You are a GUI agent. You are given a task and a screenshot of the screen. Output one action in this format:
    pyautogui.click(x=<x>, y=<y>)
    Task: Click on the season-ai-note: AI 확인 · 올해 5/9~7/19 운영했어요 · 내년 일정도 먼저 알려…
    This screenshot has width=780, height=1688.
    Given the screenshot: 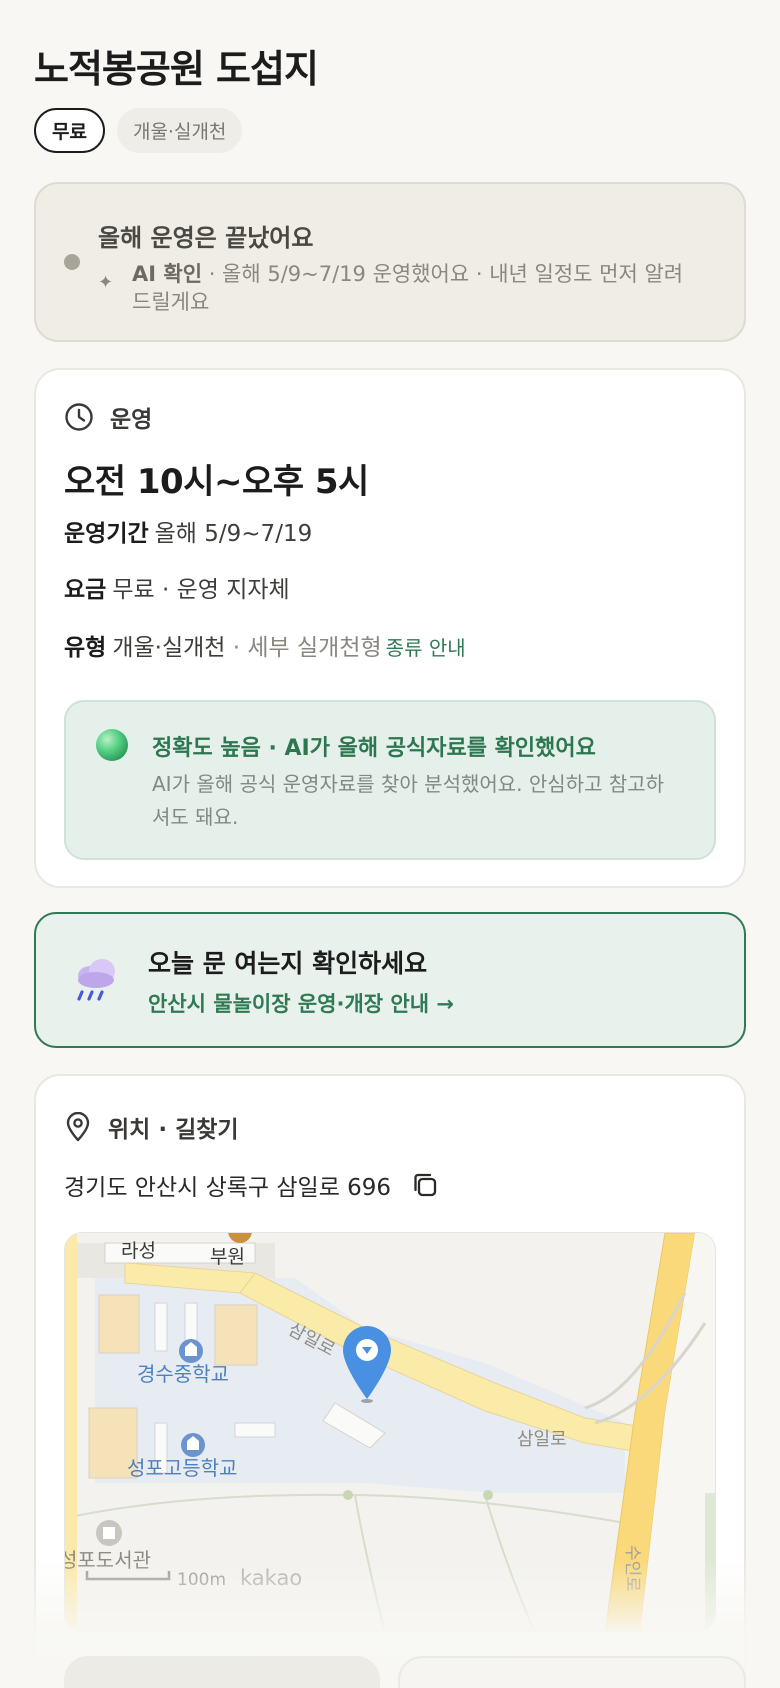 What is the action you would take?
    pyautogui.click(x=412, y=288)
    